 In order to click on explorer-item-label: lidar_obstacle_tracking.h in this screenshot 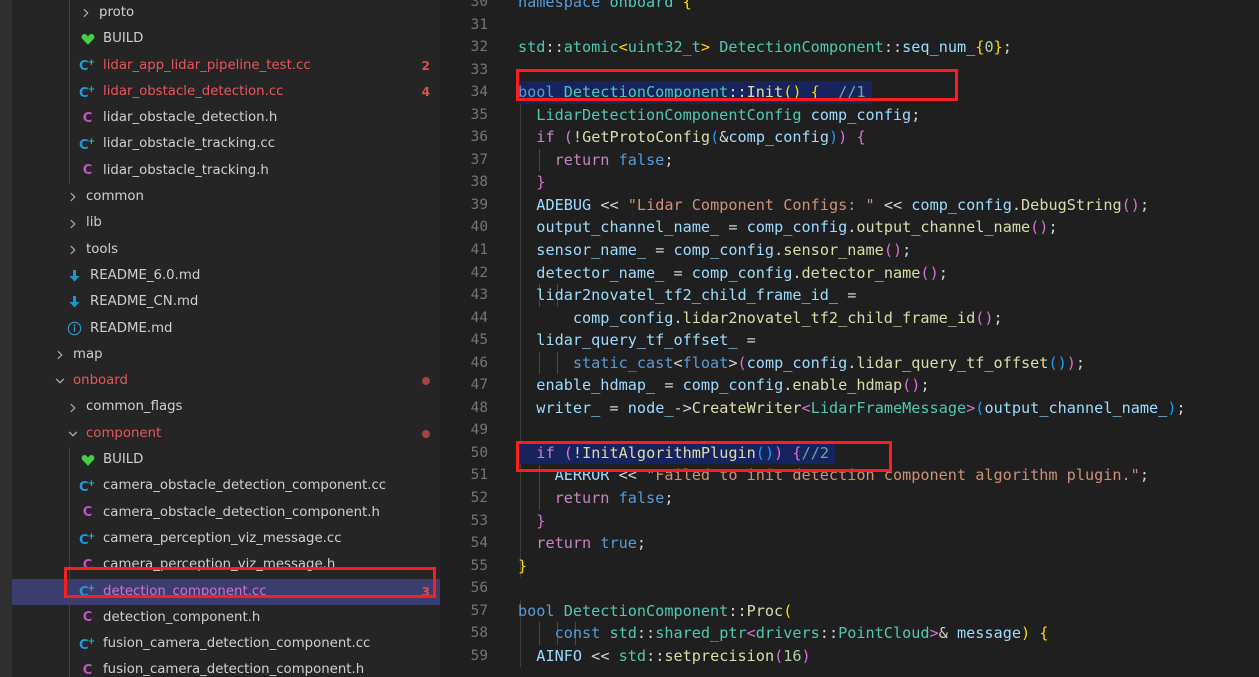, I will do `click(186, 170)`.